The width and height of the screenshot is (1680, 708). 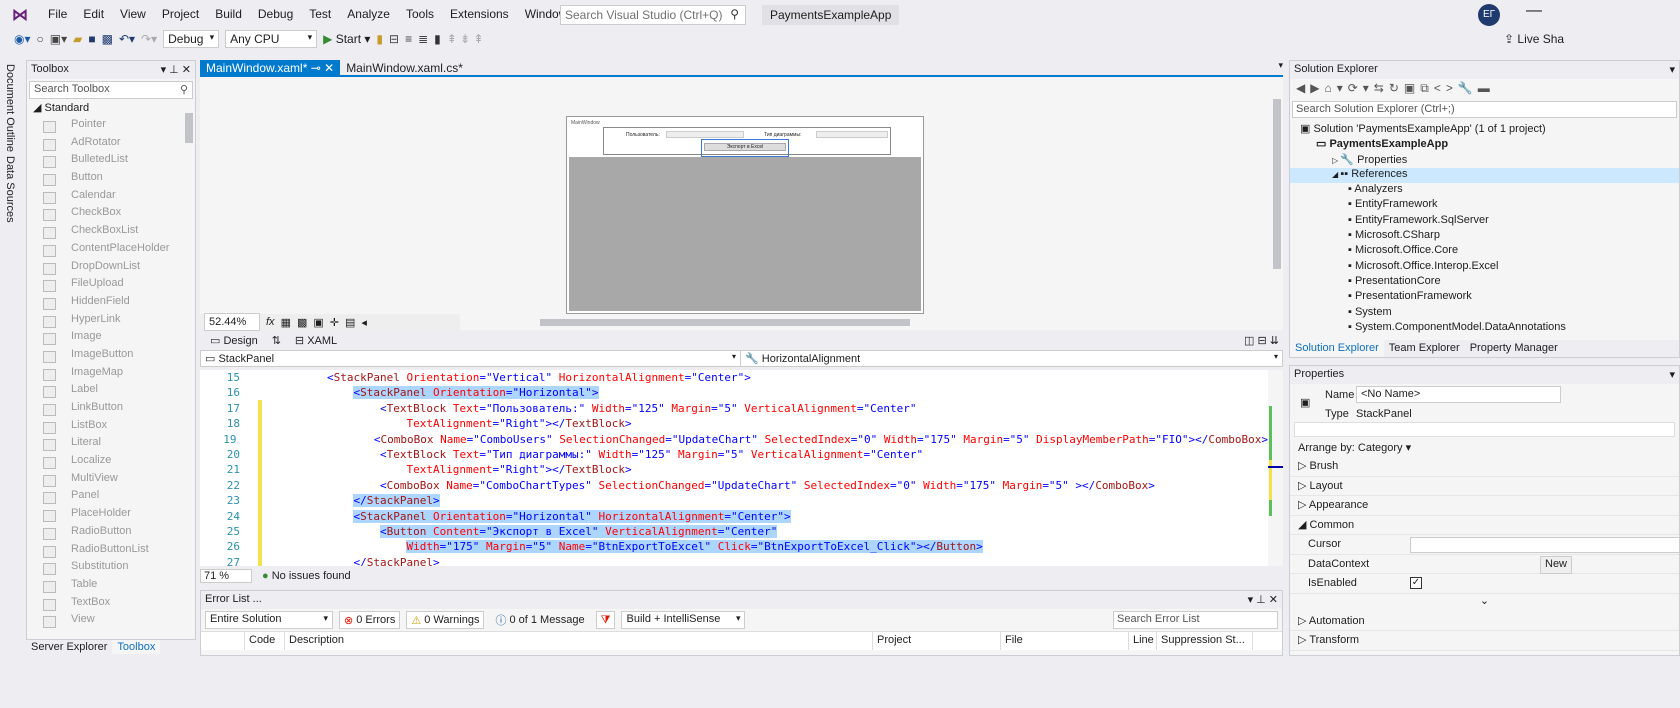 I want to click on toolbox-item: View, so click(x=111, y=622).